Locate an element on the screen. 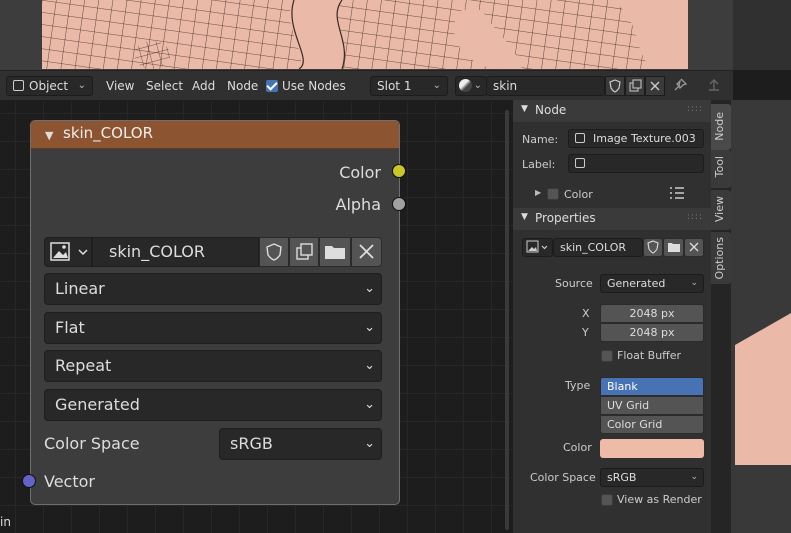  material-name-field: skin is located at coordinates (545, 86).